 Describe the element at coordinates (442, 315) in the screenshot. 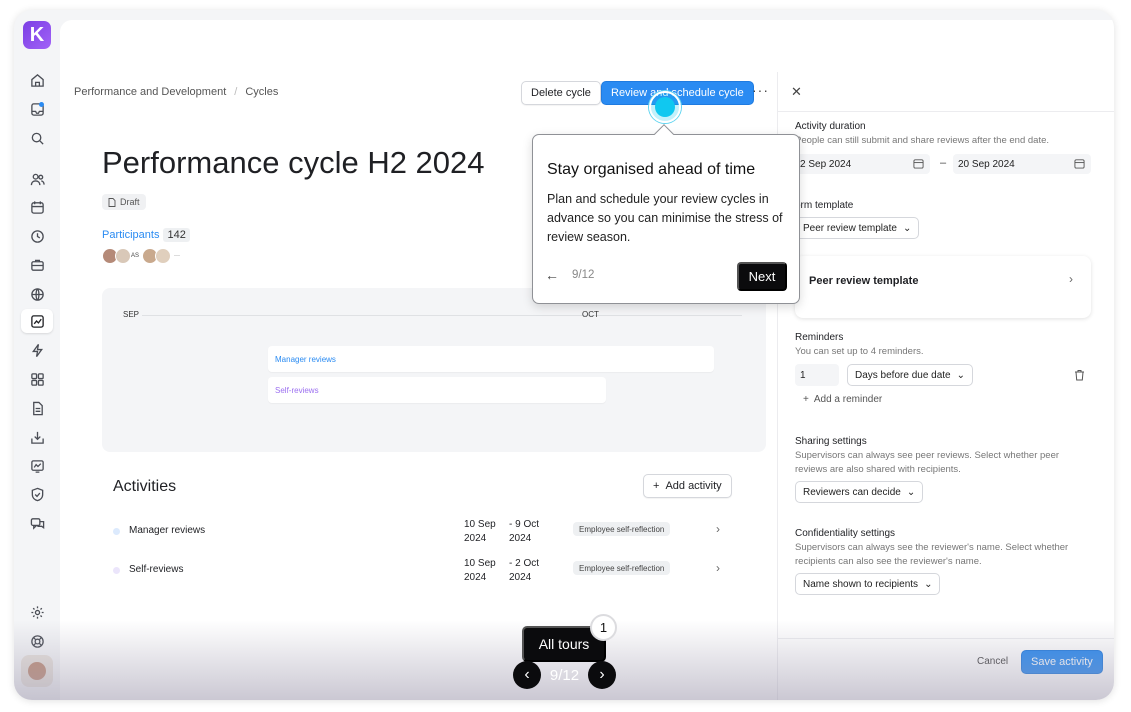

I see `timeline-axis` at that location.